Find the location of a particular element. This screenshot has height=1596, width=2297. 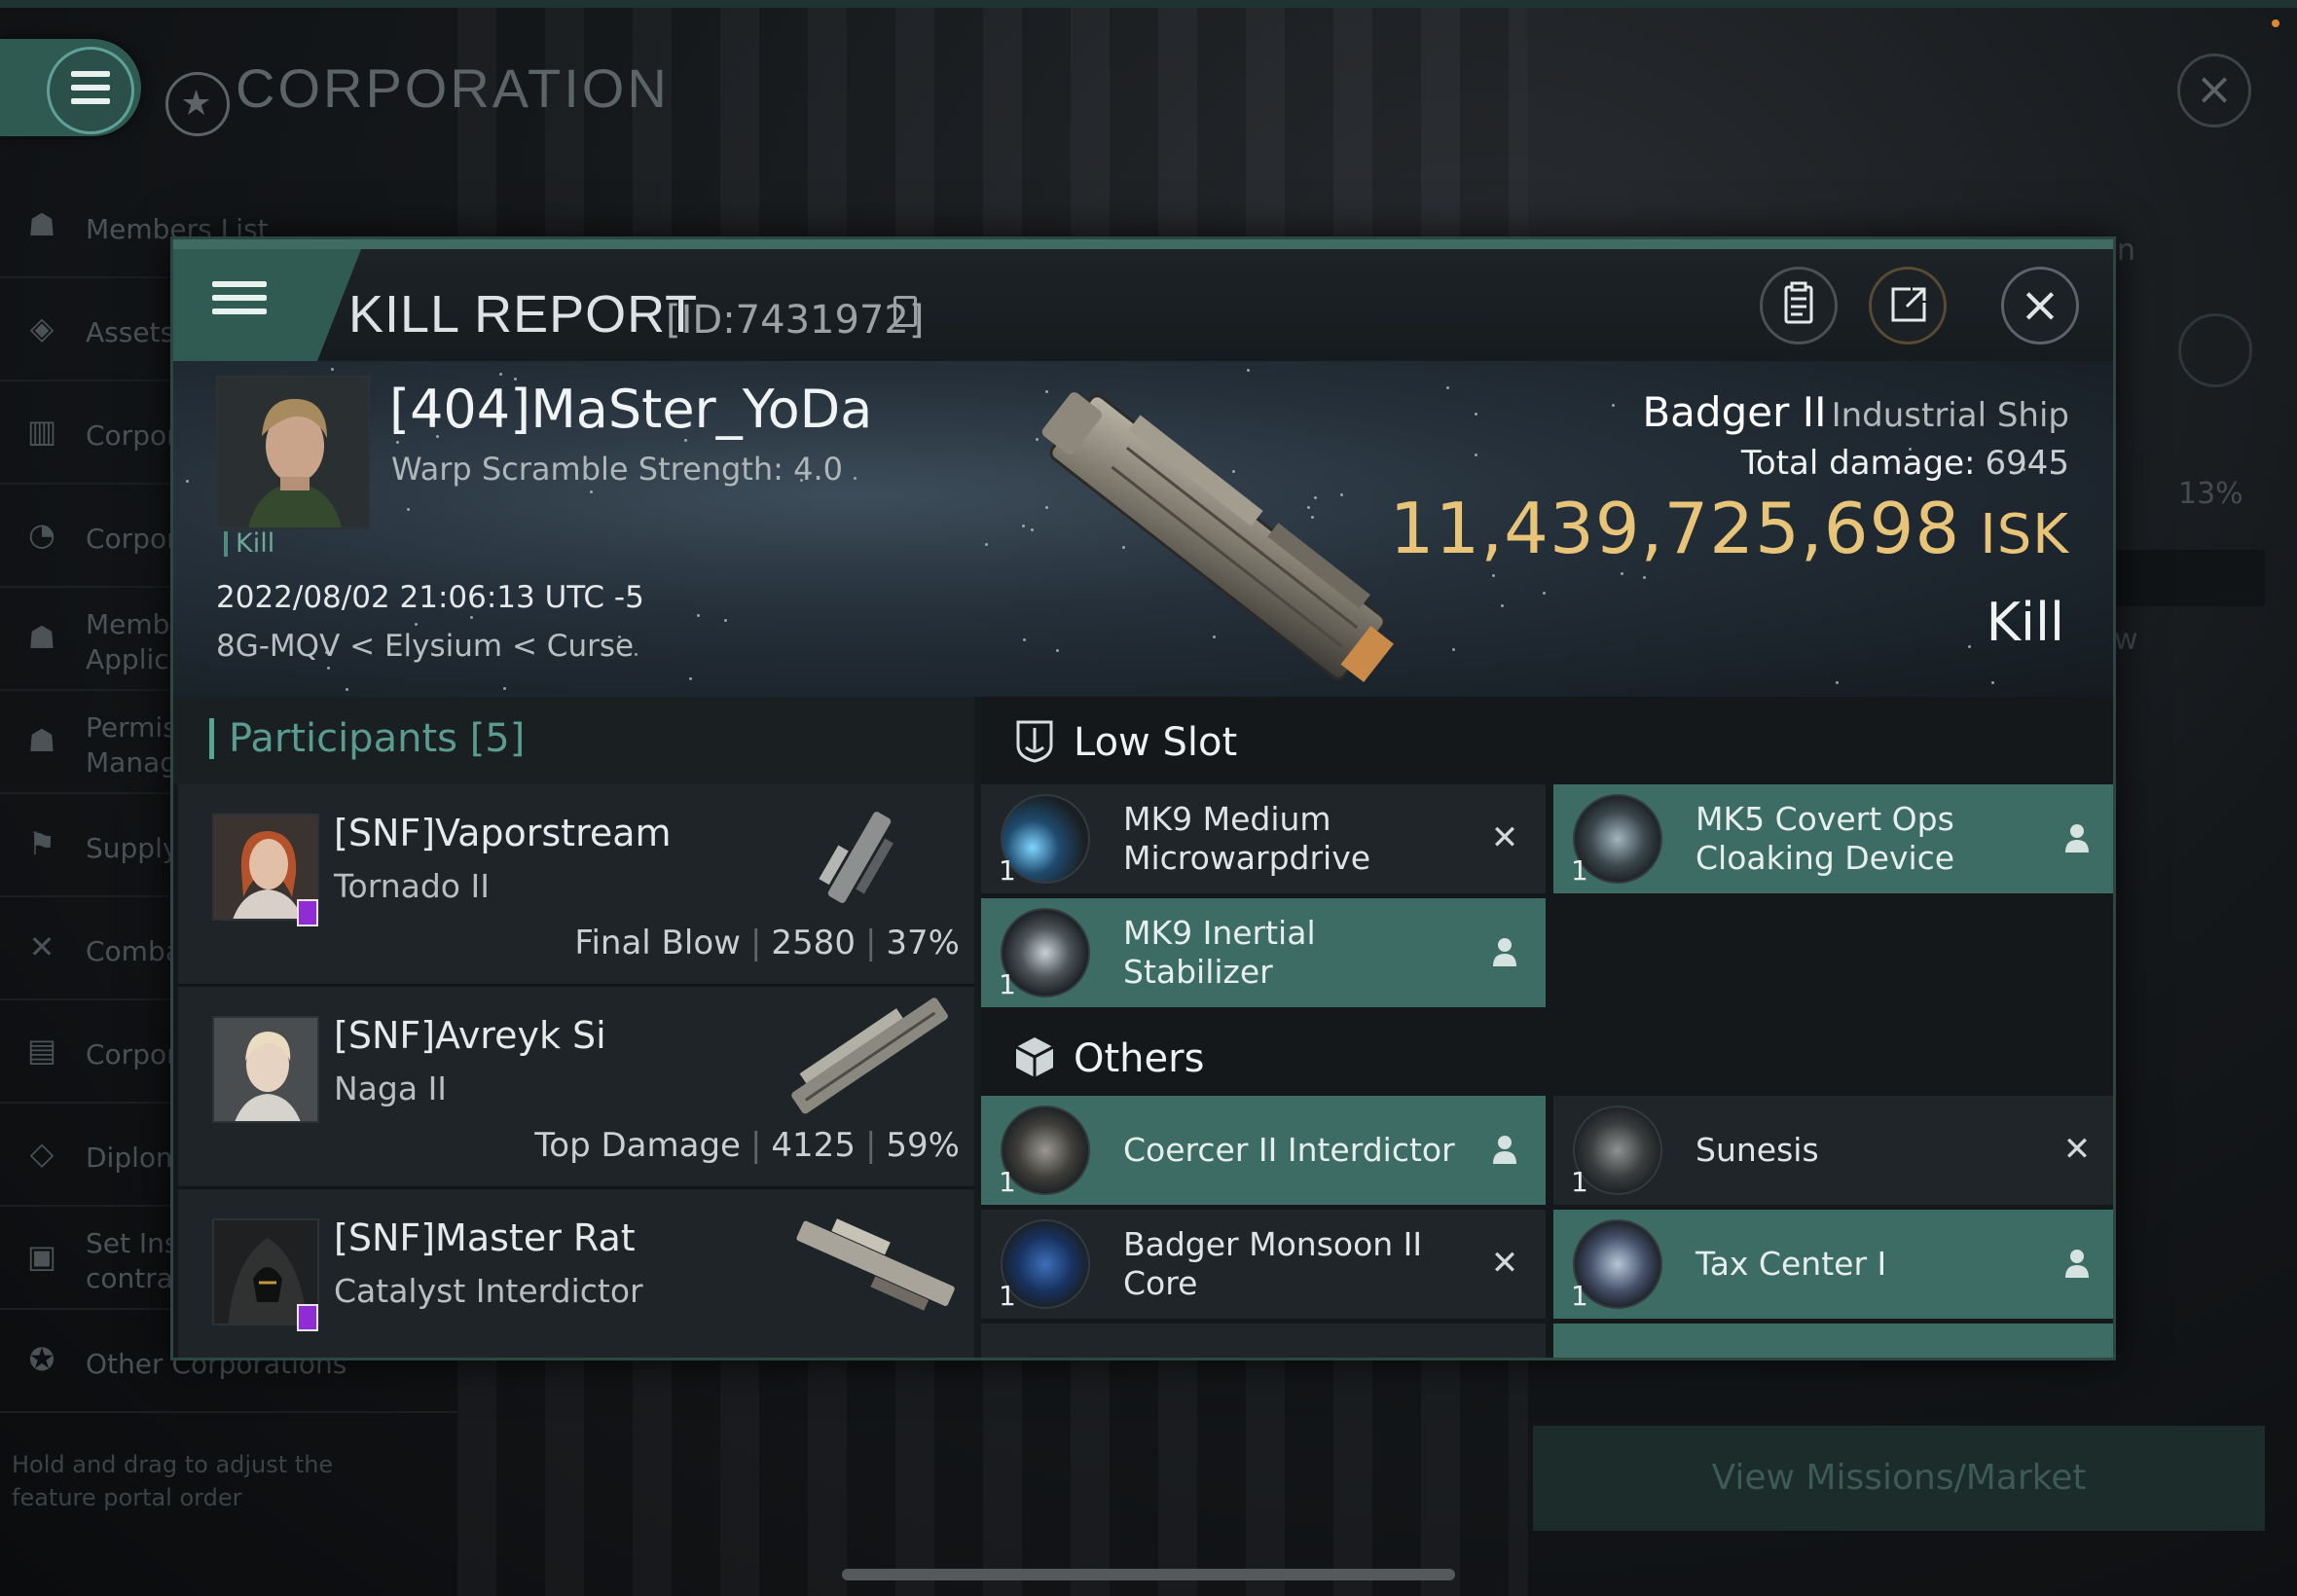

warp-scramble-strength: Warp Scramble Strength: 4.0 is located at coordinates (617, 469).